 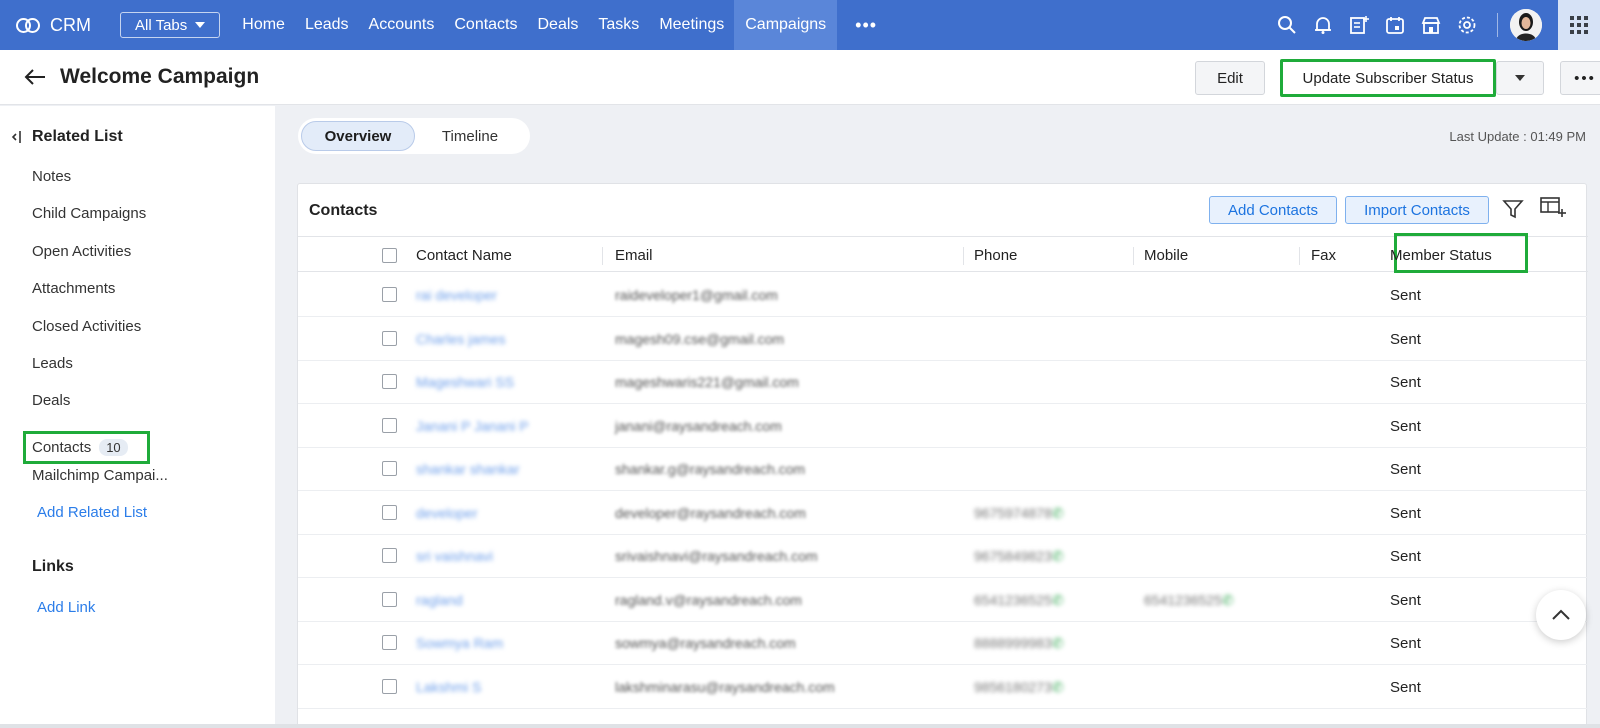 I want to click on sidebar-item-open-activities: Open Activities, so click(x=81, y=251).